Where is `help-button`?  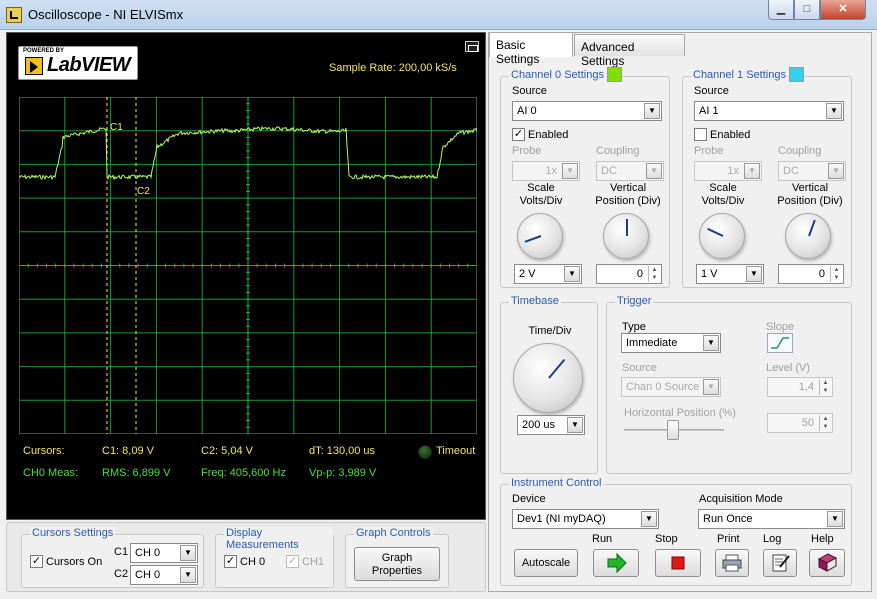 help-button is located at coordinates (827, 563).